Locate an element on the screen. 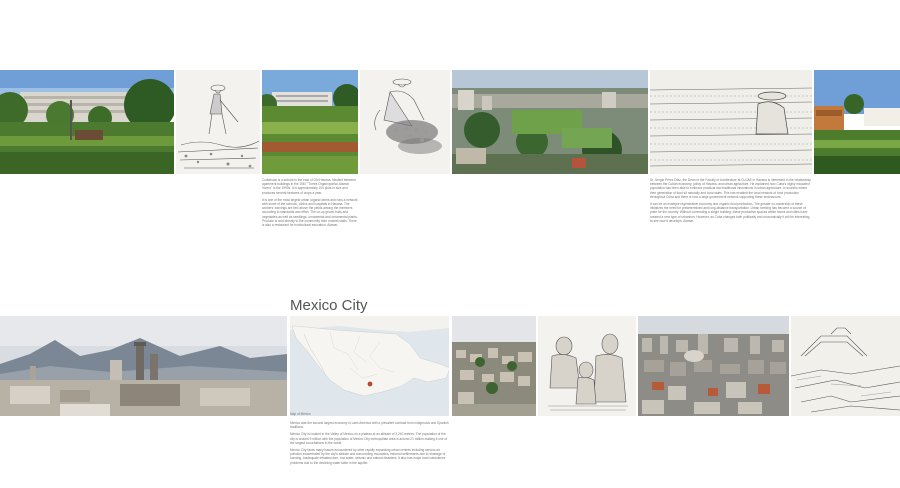  field-worker-sketch is located at coordinates (731, 122).